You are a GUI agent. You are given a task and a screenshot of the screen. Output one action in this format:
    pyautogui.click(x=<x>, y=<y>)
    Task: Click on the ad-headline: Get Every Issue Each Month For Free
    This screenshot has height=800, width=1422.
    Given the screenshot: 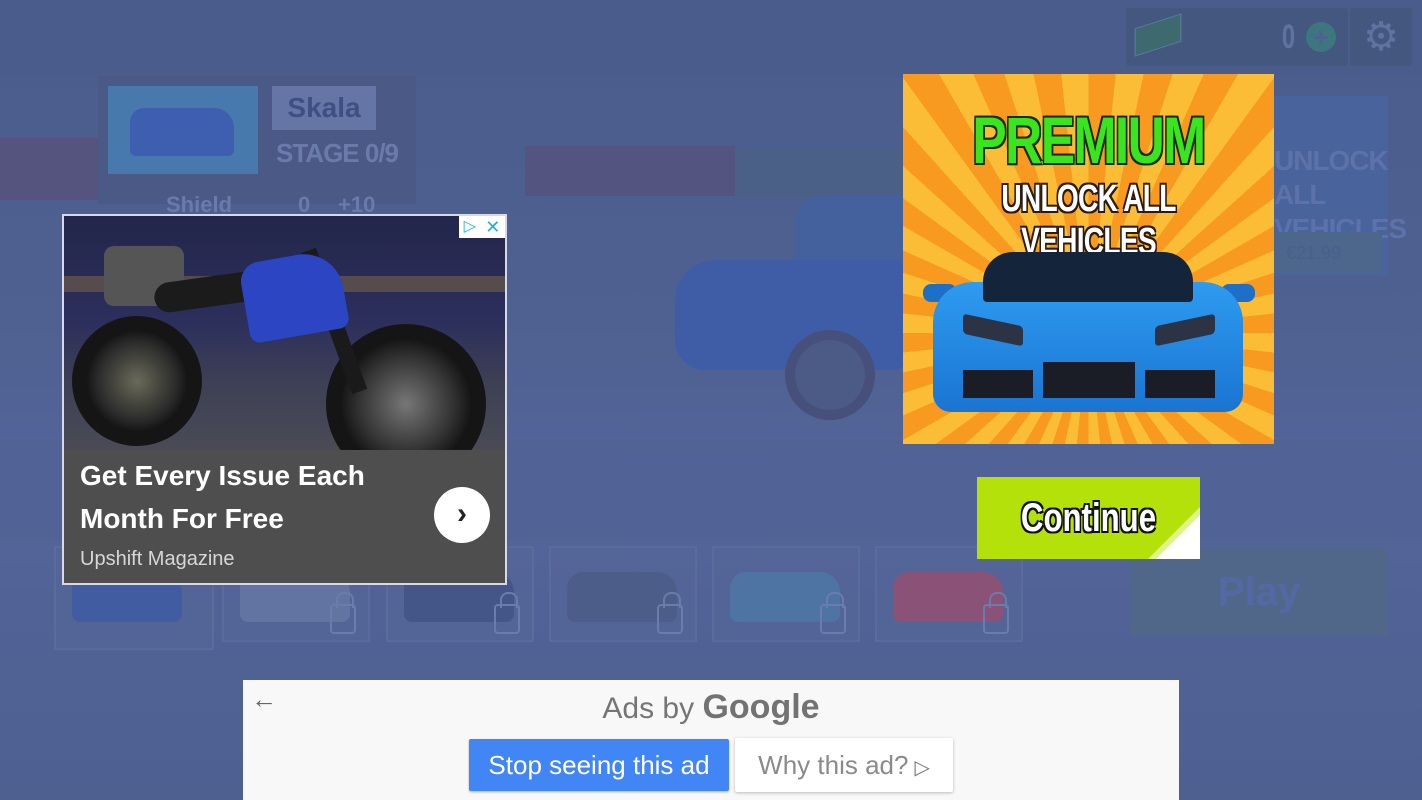 What is the action you would take?
    pyautogui.click(x=245, y=497)
    